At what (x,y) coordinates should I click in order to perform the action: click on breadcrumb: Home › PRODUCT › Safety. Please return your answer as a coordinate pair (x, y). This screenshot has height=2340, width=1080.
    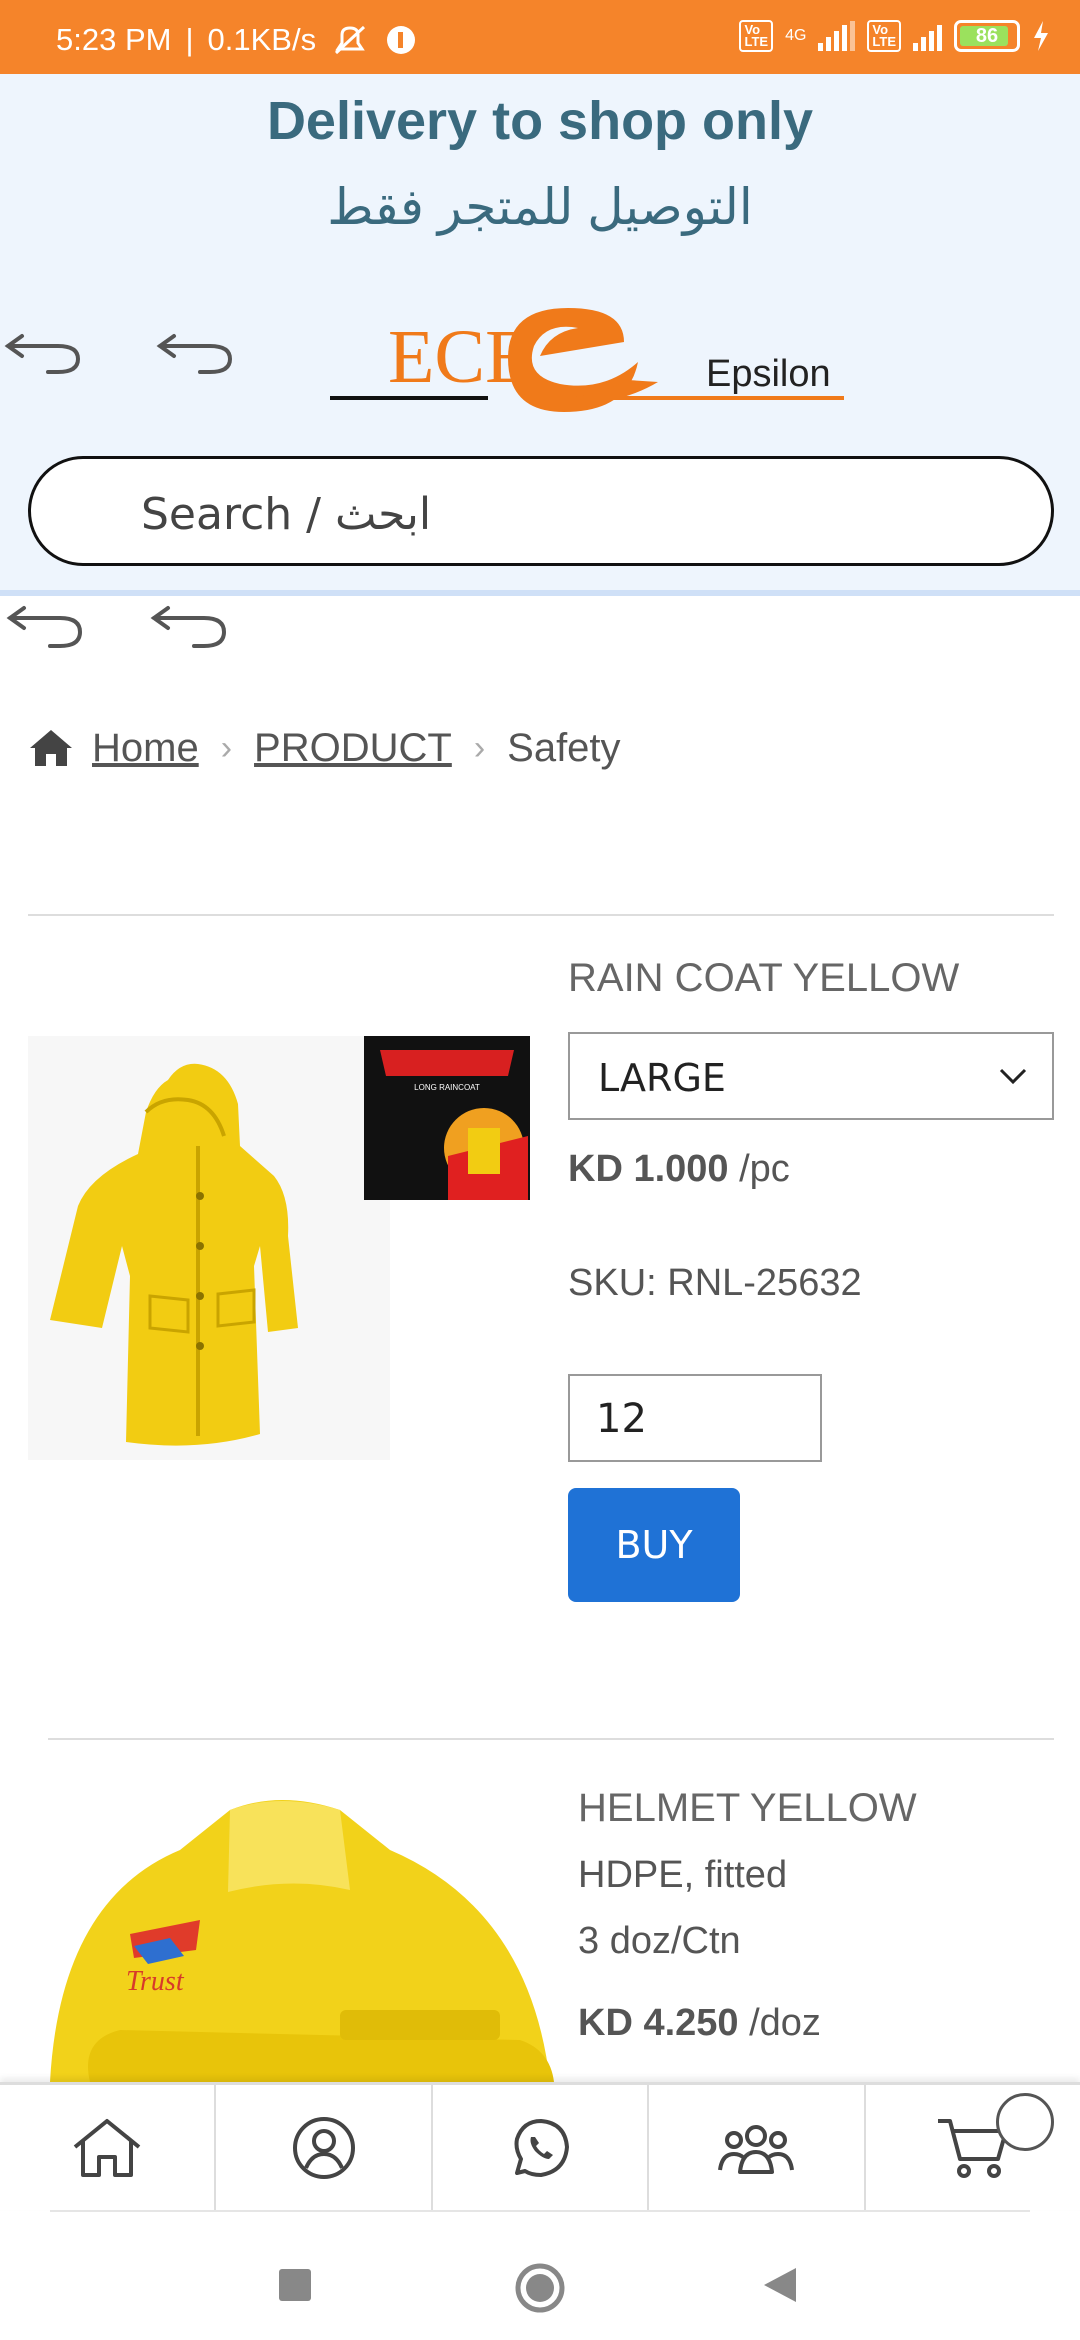
    Looking at the image, I should click on (324, 748).